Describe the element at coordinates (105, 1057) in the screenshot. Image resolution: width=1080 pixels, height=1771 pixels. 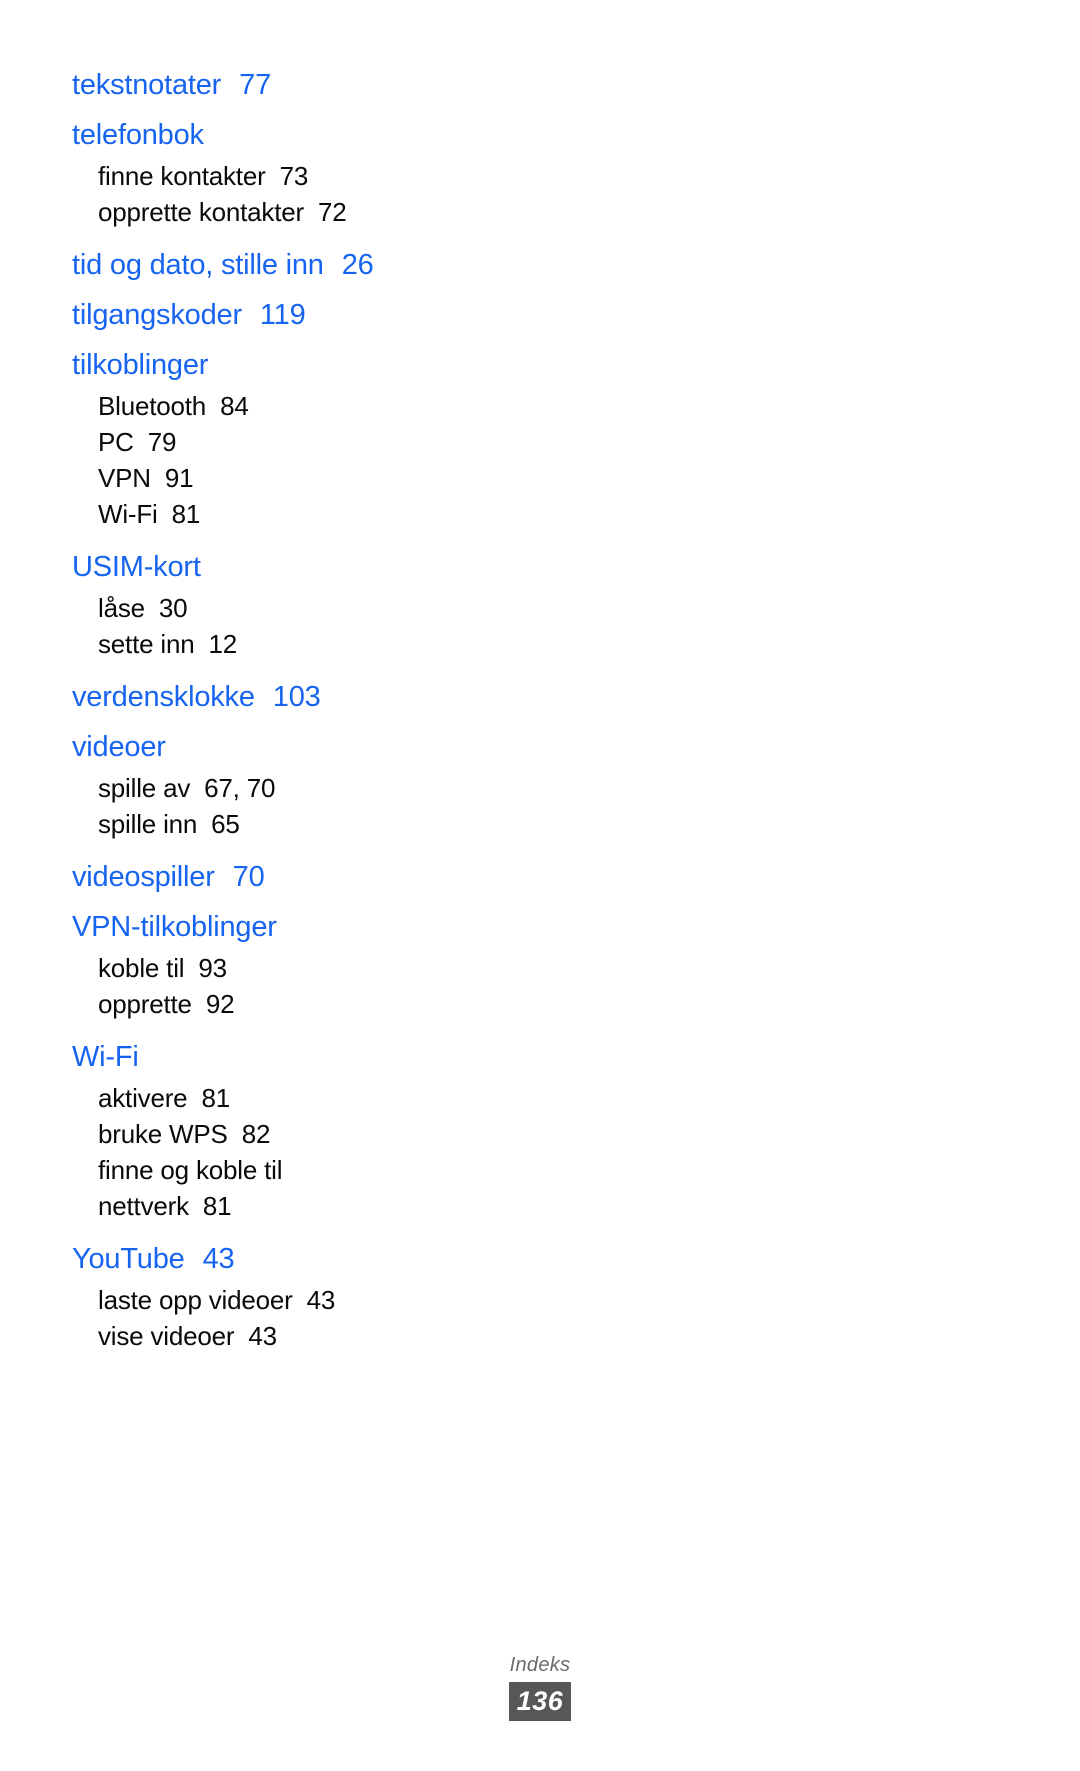
I see `index-main-term: Wi-Fi` at that location.